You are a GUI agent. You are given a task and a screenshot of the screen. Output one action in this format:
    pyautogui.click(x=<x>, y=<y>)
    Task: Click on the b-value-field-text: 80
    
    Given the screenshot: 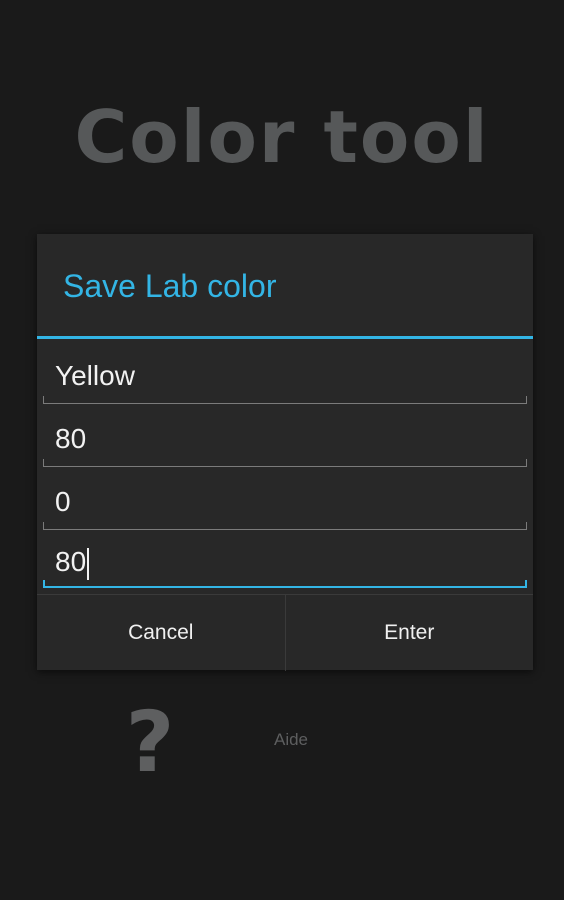 What is the action you would take?
    pyautogui.click(x=72, y=562)
    